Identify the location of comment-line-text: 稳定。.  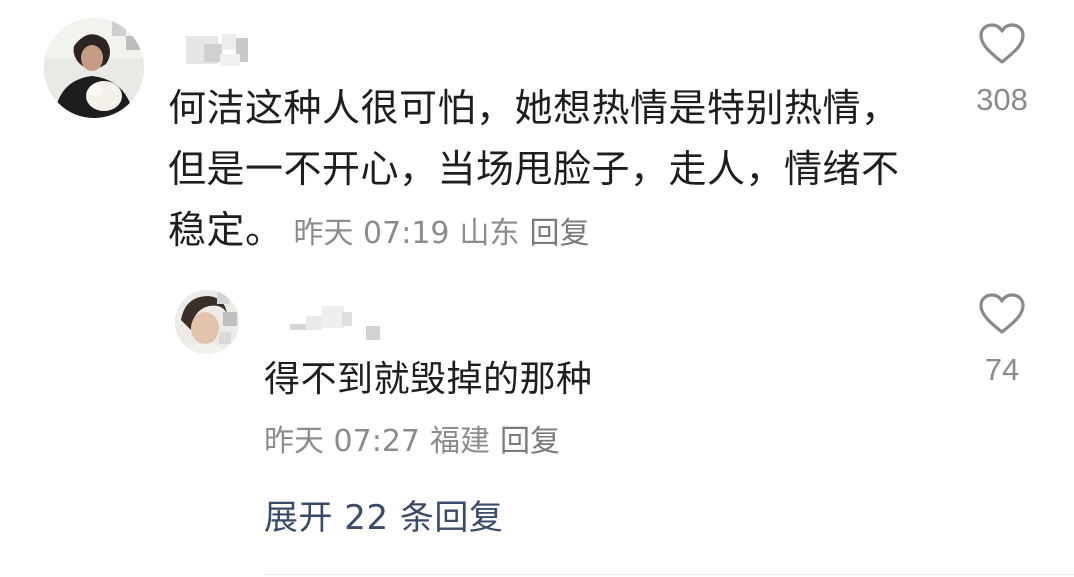
(226, 230).